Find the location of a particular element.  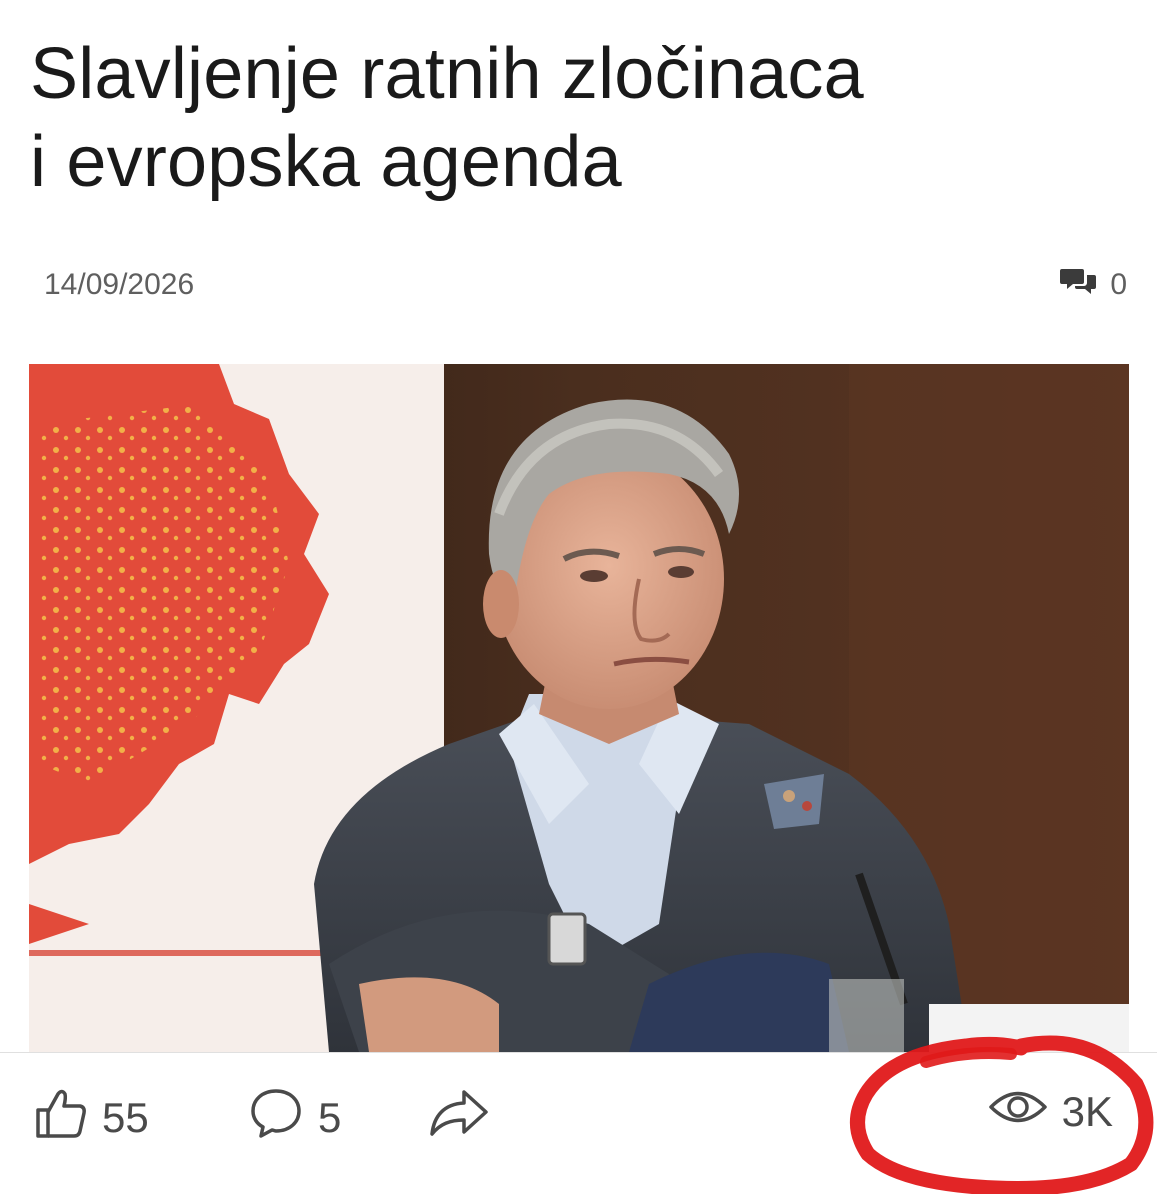

comment-count: 0 is located at coordinates (1118, 284).